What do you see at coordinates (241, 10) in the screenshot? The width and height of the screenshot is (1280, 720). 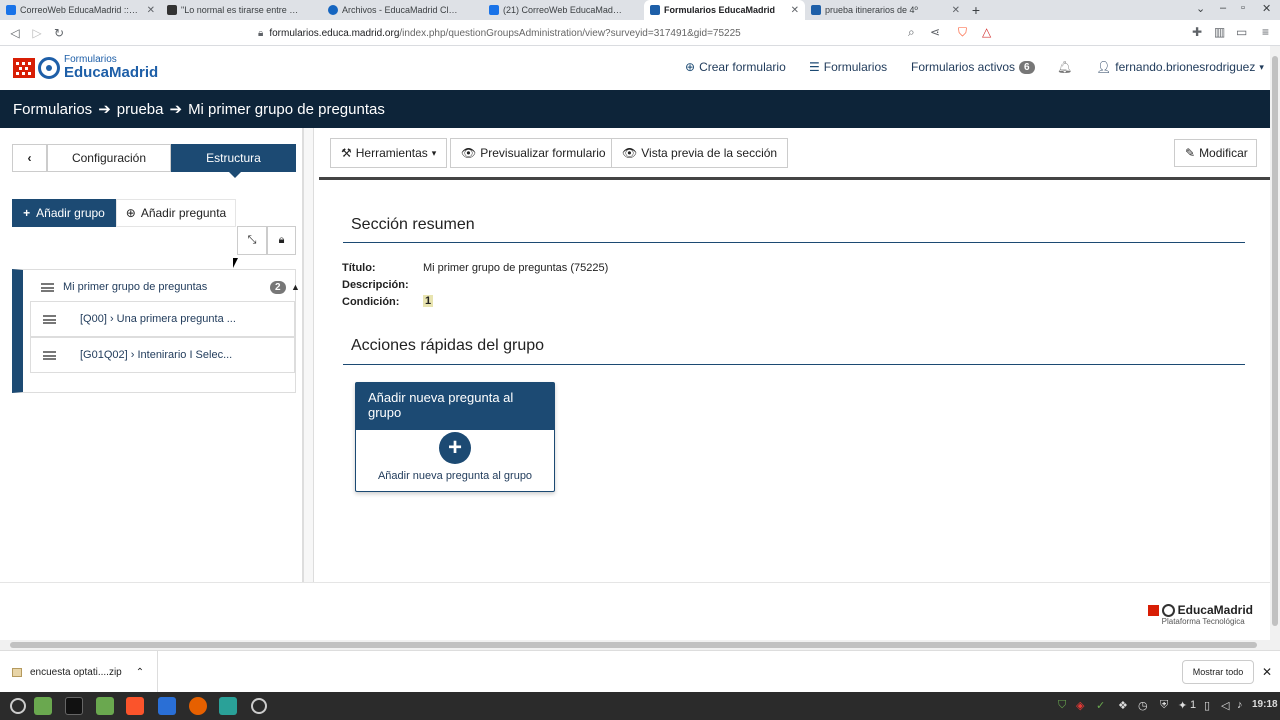 I see `browser-tab: "Lo normal es tirarse entre 10 y 20` at bounding box center [241, 10].